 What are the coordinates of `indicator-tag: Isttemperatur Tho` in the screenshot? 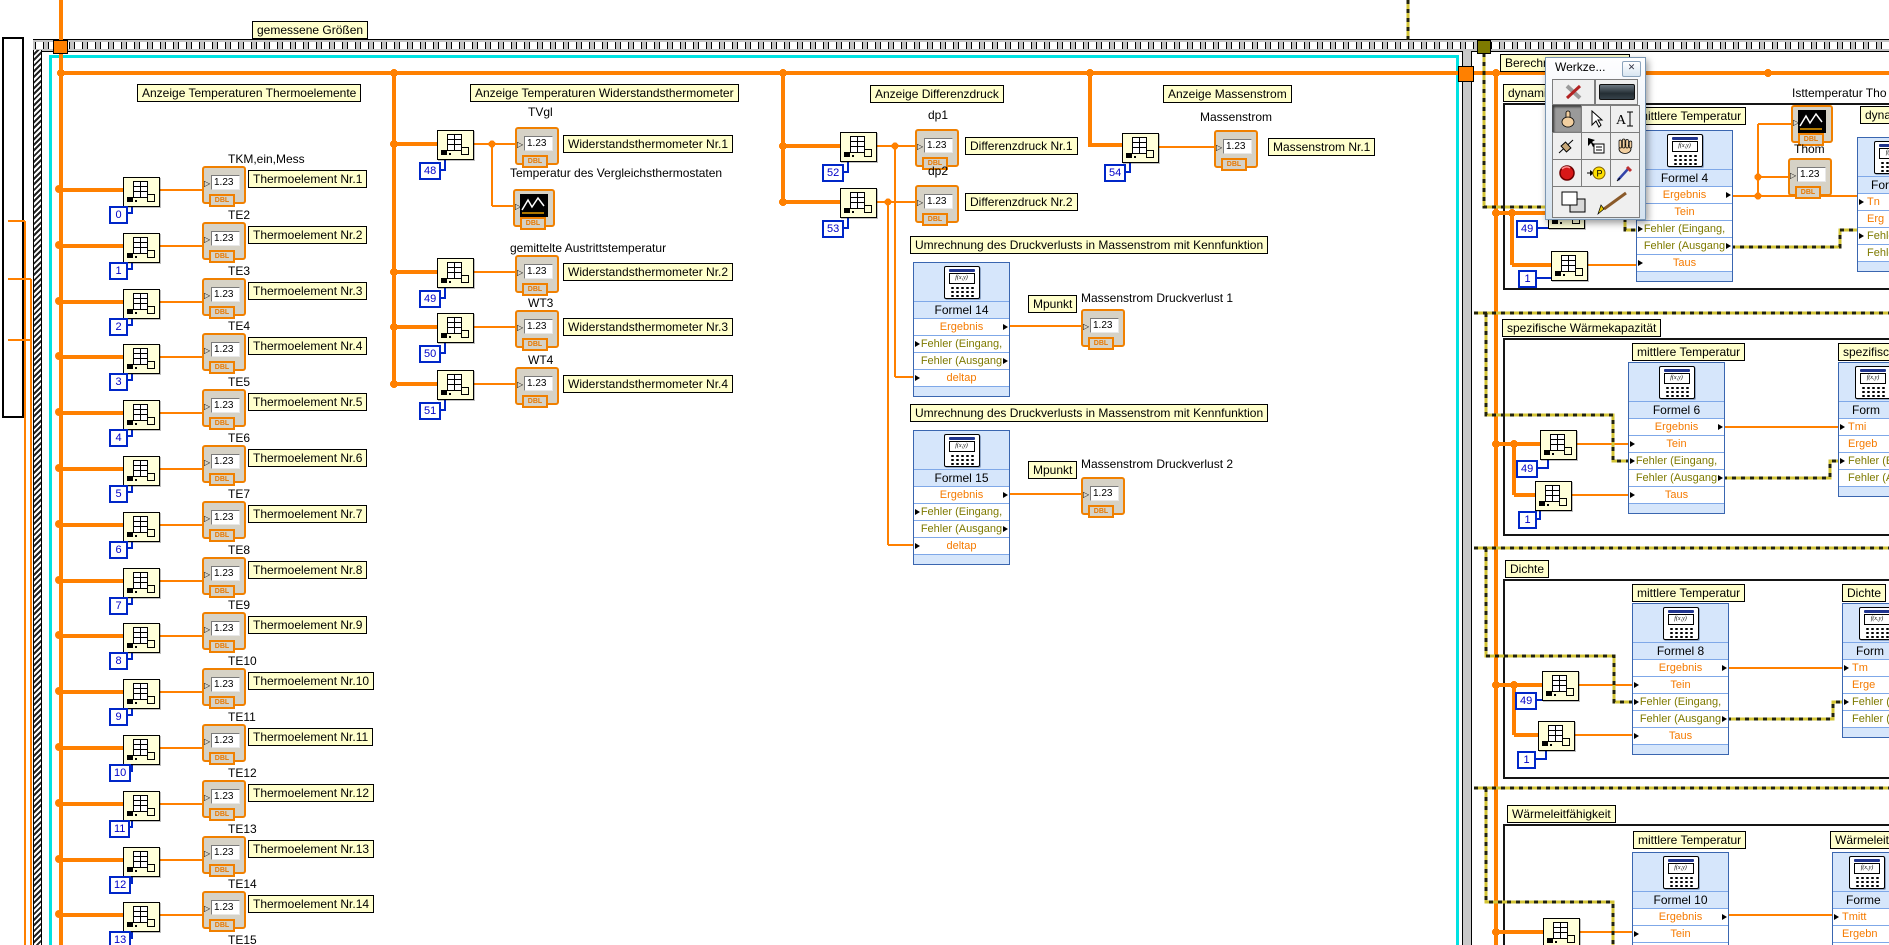 It's located at (1839, 93).